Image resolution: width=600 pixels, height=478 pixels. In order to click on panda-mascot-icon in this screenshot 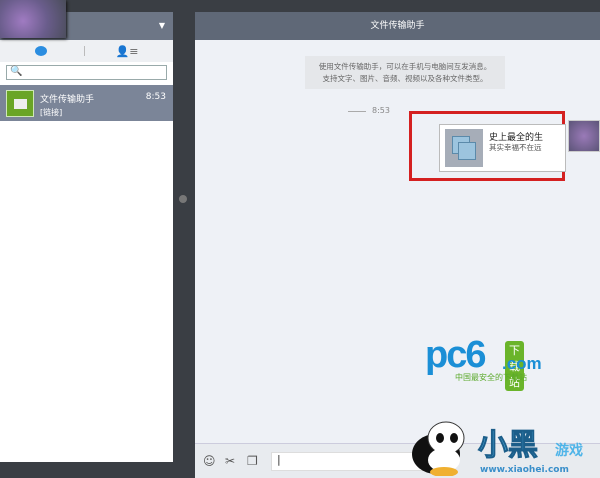, I will do `click(438, 448)`.